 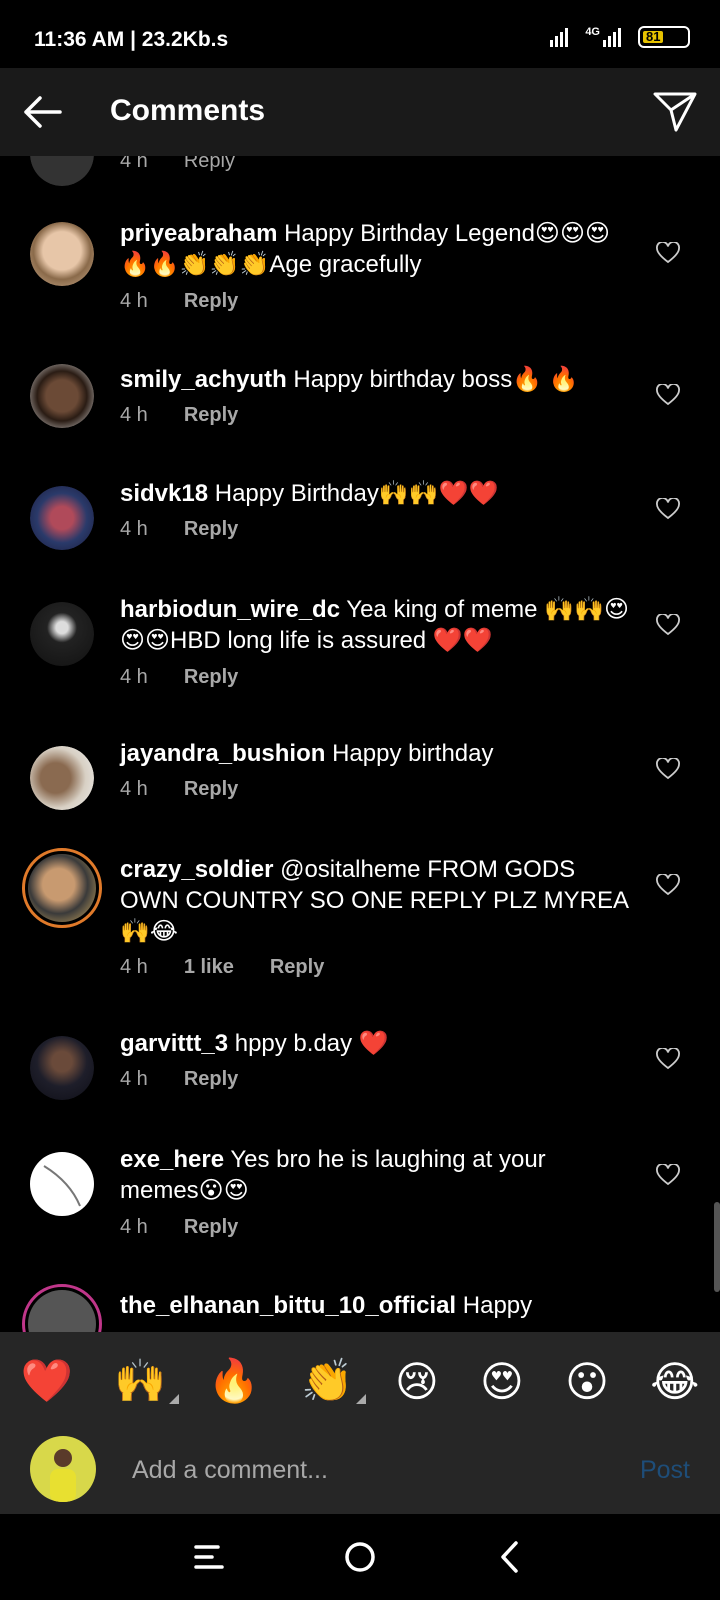 I want to click on like-count: 1 like, so click(x=209, y=967).